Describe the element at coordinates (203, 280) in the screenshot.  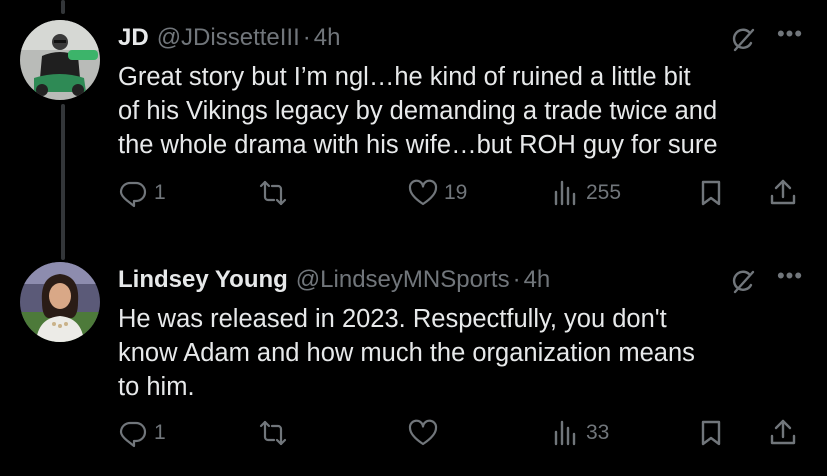
I see `display-name: Lindsey Young` at that location.